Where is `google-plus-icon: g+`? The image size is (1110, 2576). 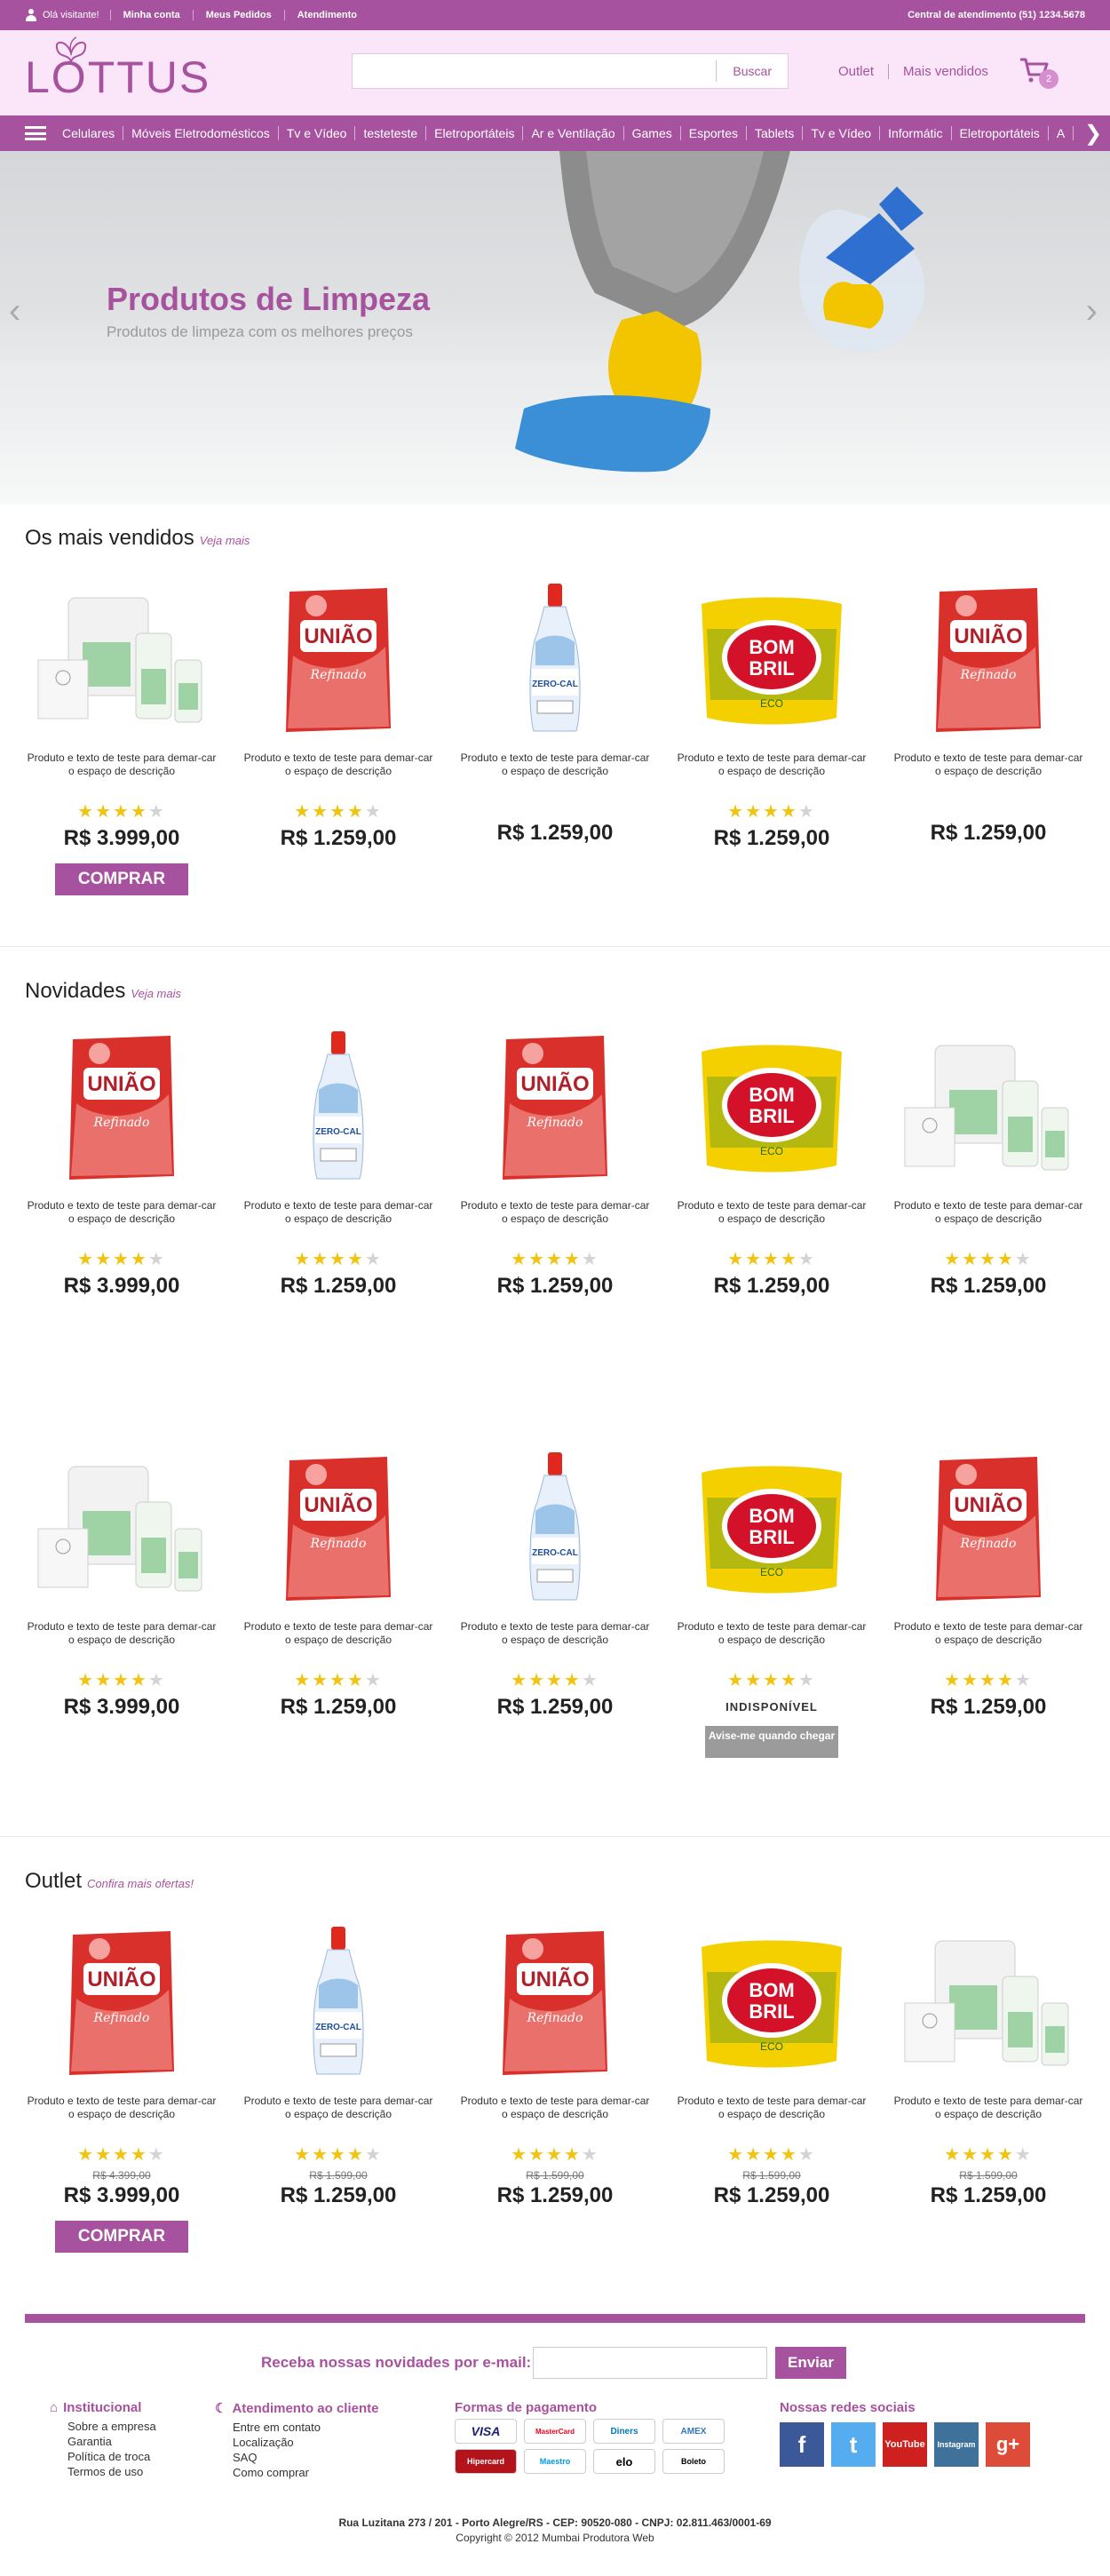
google-plus-icon: g+ is located at coordinates (1008, 2444).